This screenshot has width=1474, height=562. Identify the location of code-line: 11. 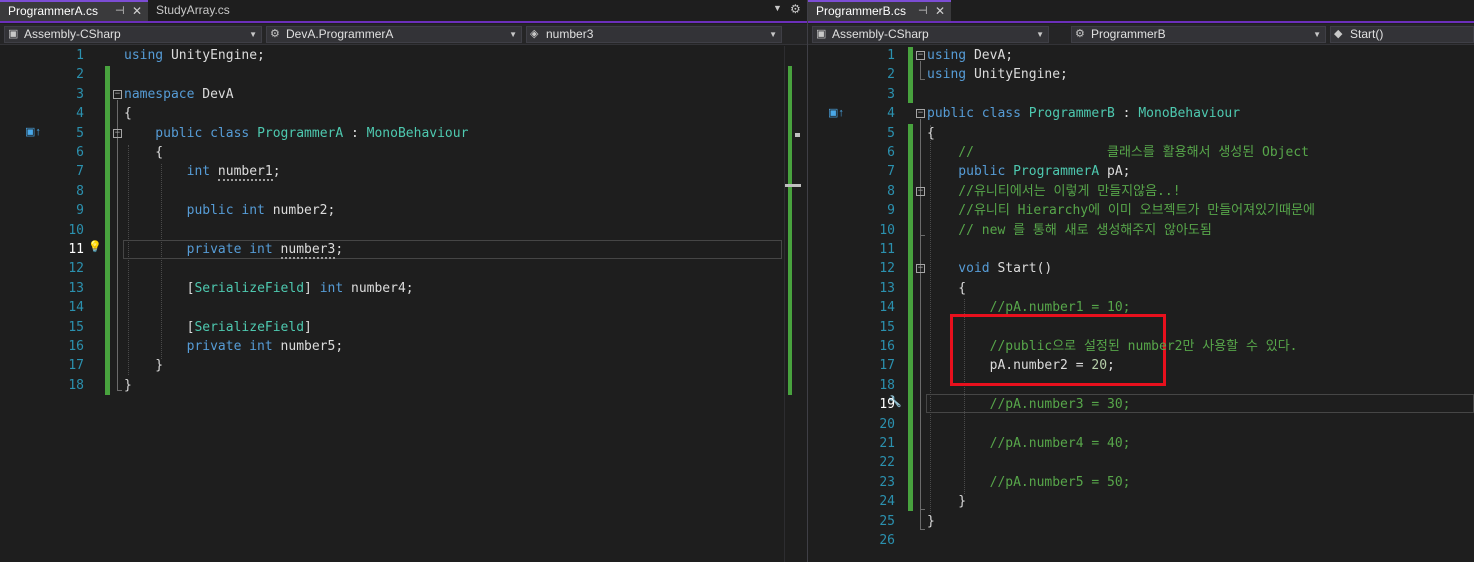
(1141, 249).